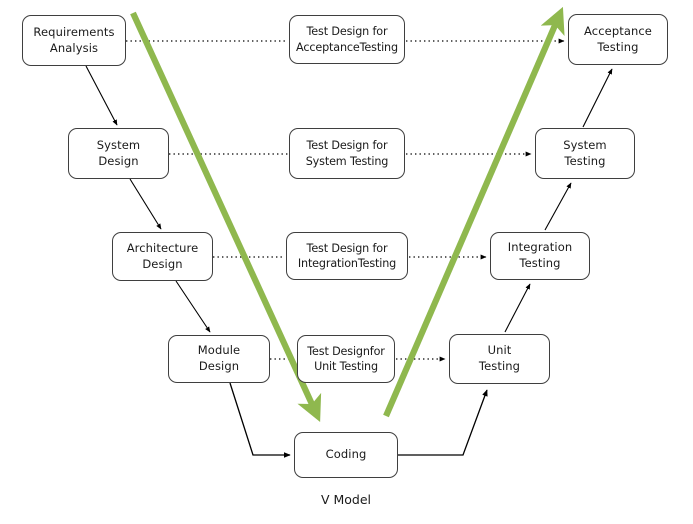 Image resolution: width=693 pixels, height=524 pixels. I want to click on node-architecture-design: Architecture Design, so click(162, 256).